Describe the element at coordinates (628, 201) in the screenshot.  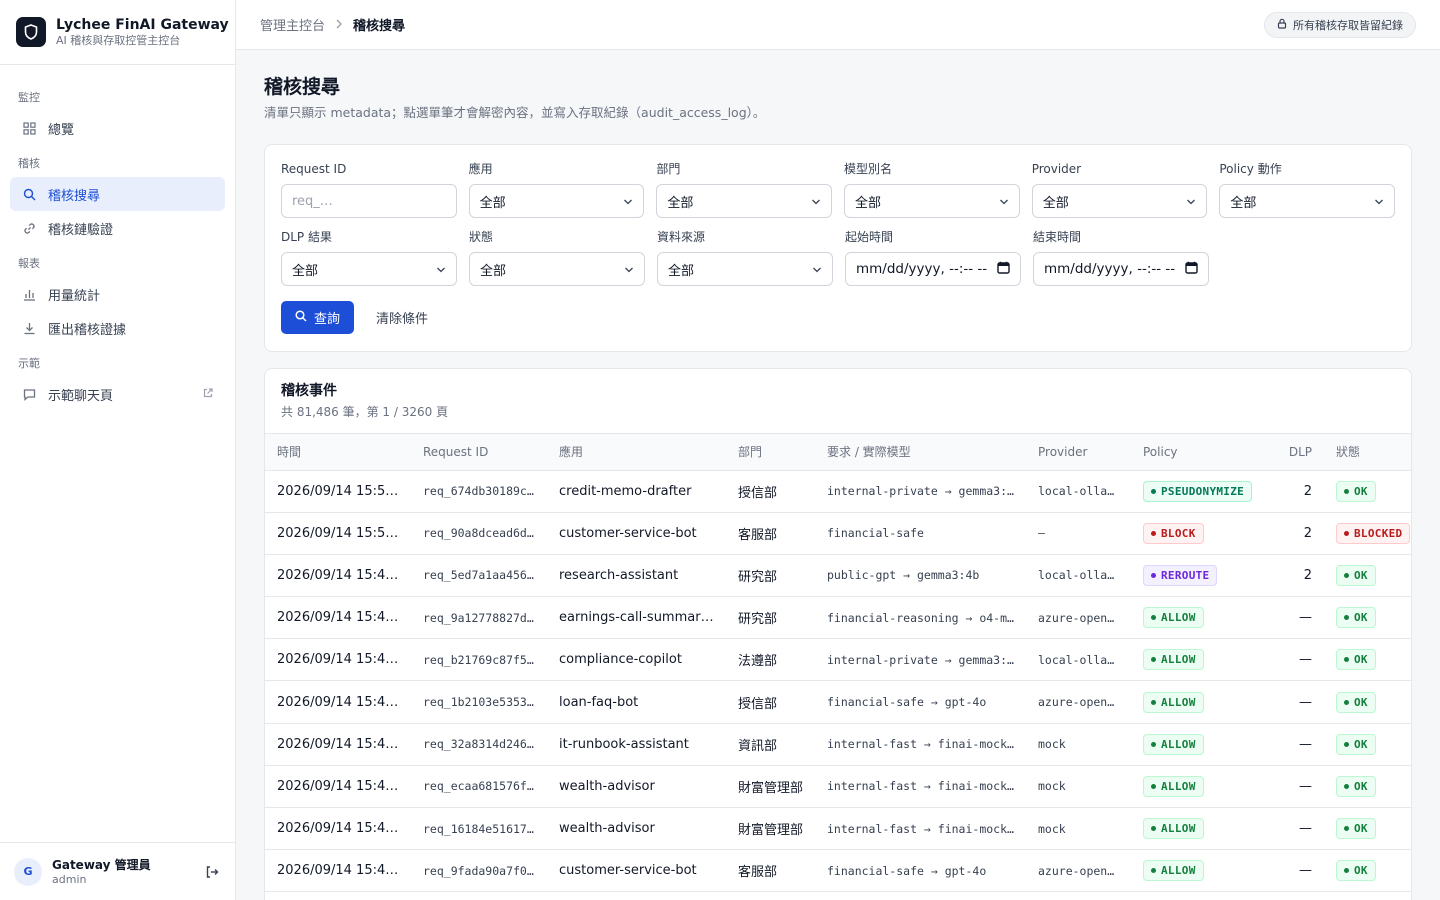
I see `chevron-down-icon` at that location.